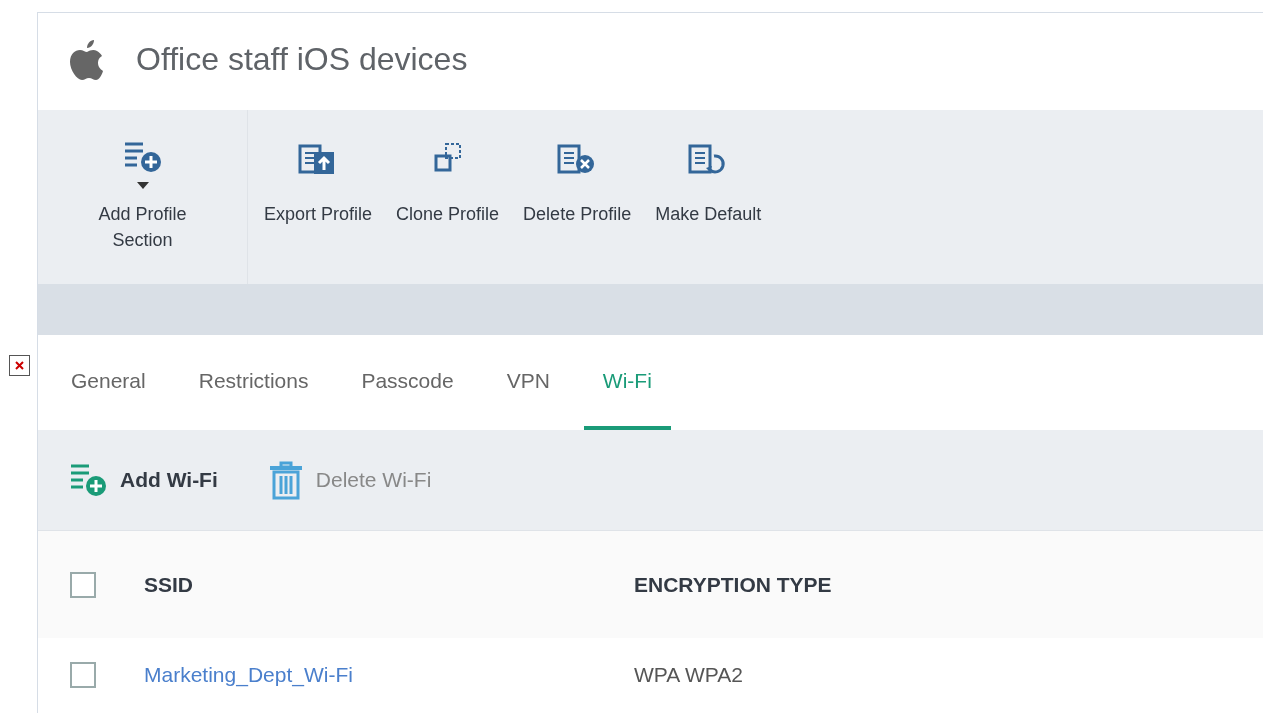  I want to click on add-wifi-button: Add Wi-Fi, so click(144, 480).